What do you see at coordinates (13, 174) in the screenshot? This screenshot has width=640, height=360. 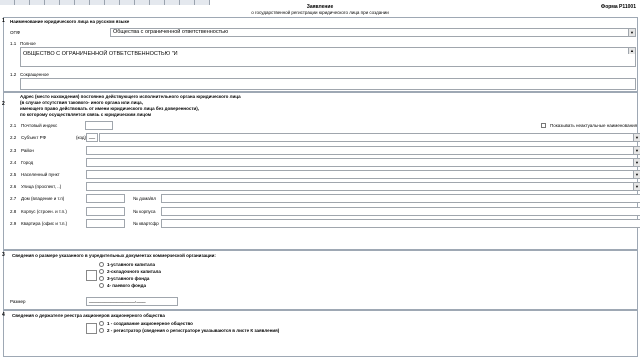 I see `field-number: 2.5` at bounding box center [13, 174].